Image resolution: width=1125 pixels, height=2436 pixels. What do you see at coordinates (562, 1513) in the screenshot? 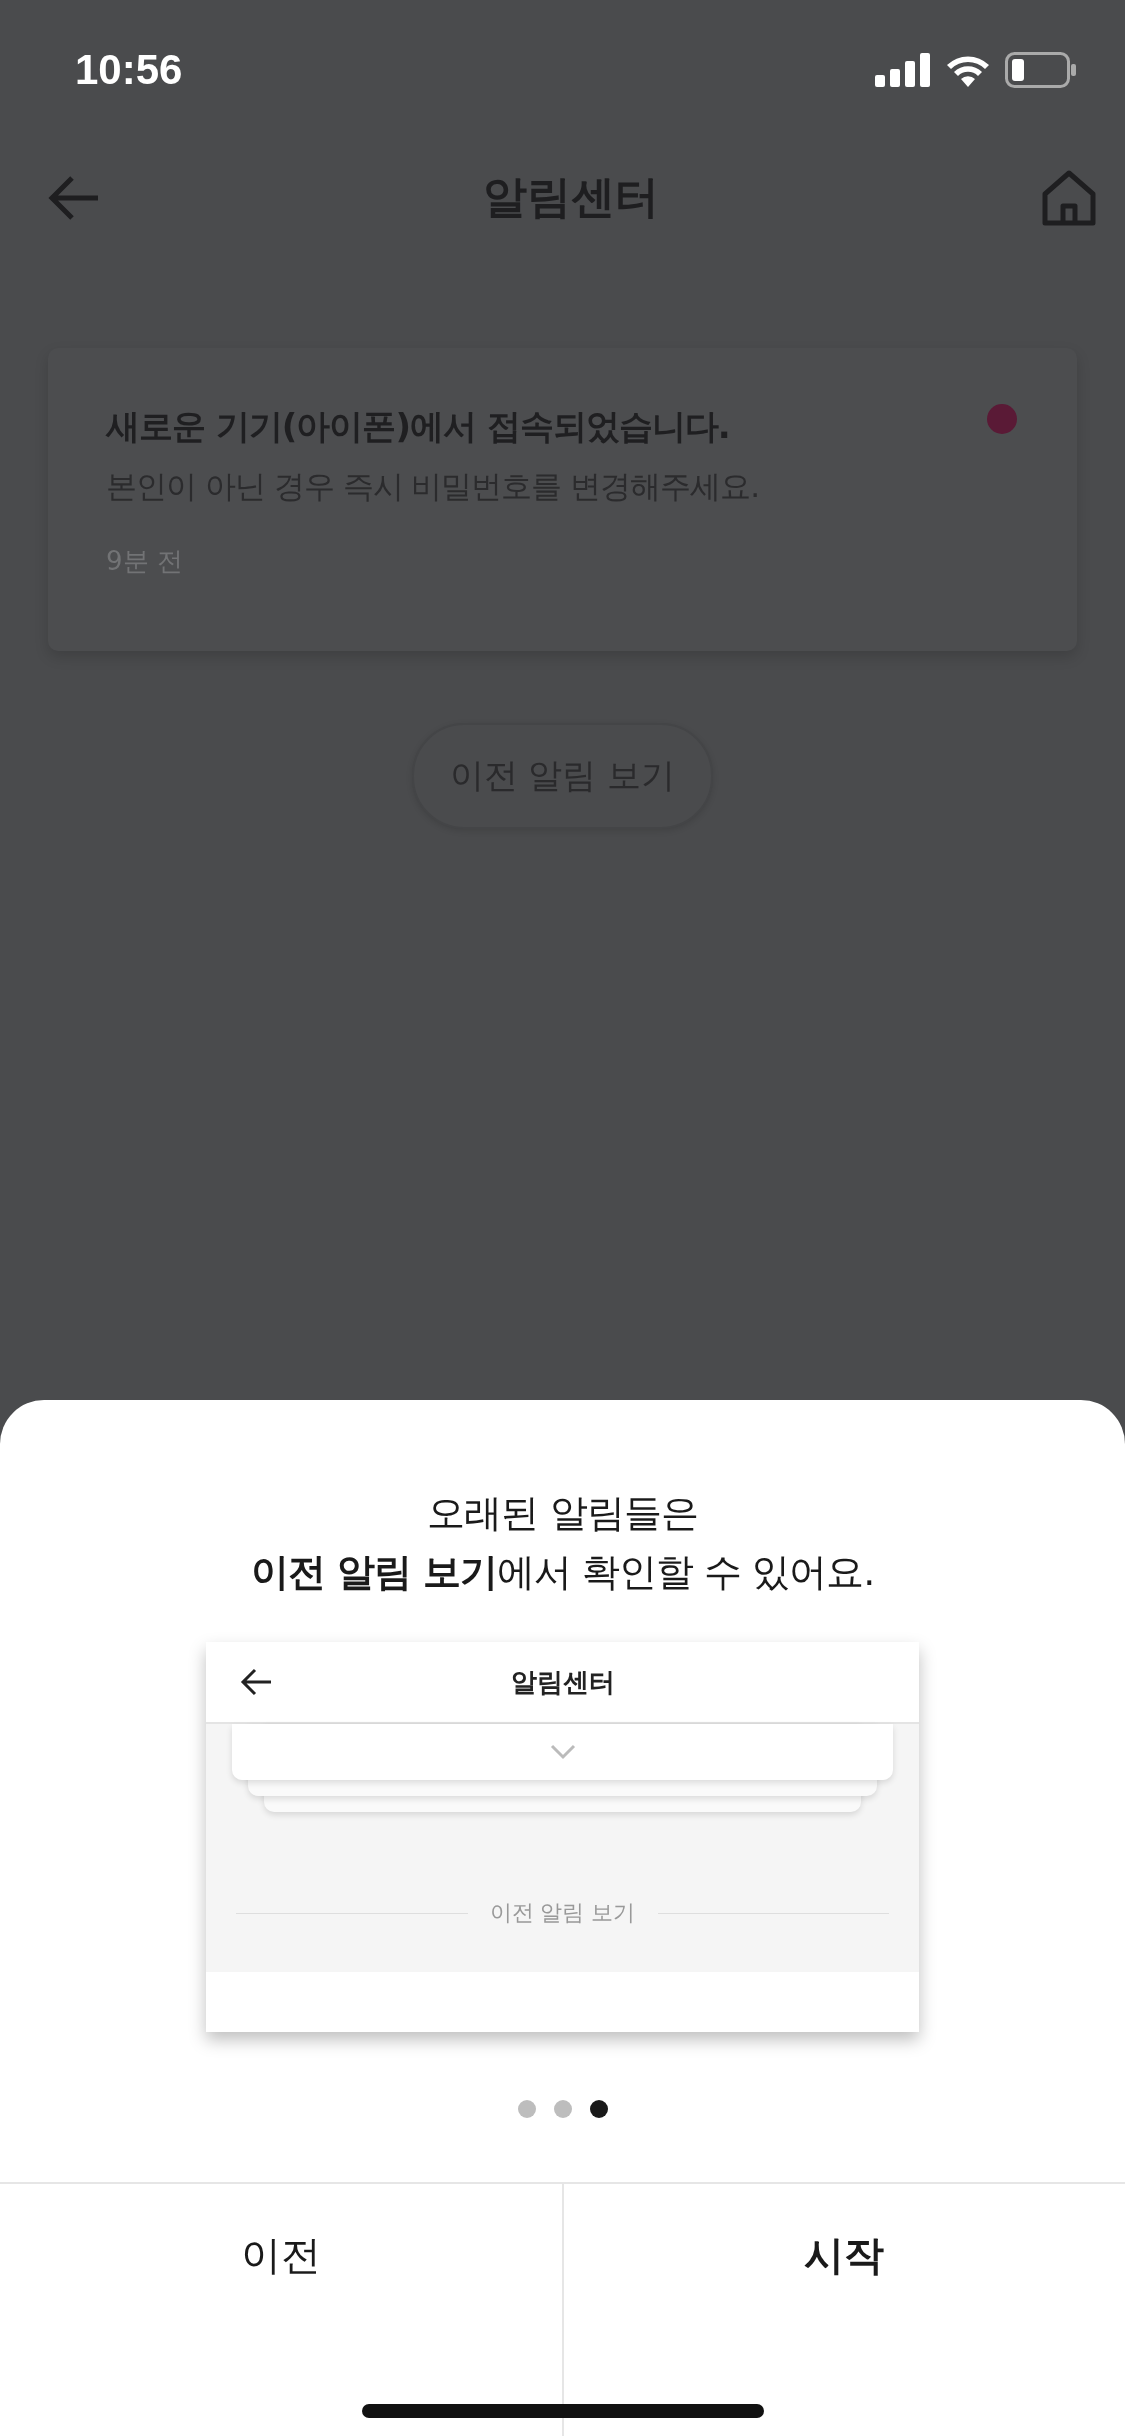
I see `sheet-title-line: 오래된 알림들은` at bounding box center [562, 1513].